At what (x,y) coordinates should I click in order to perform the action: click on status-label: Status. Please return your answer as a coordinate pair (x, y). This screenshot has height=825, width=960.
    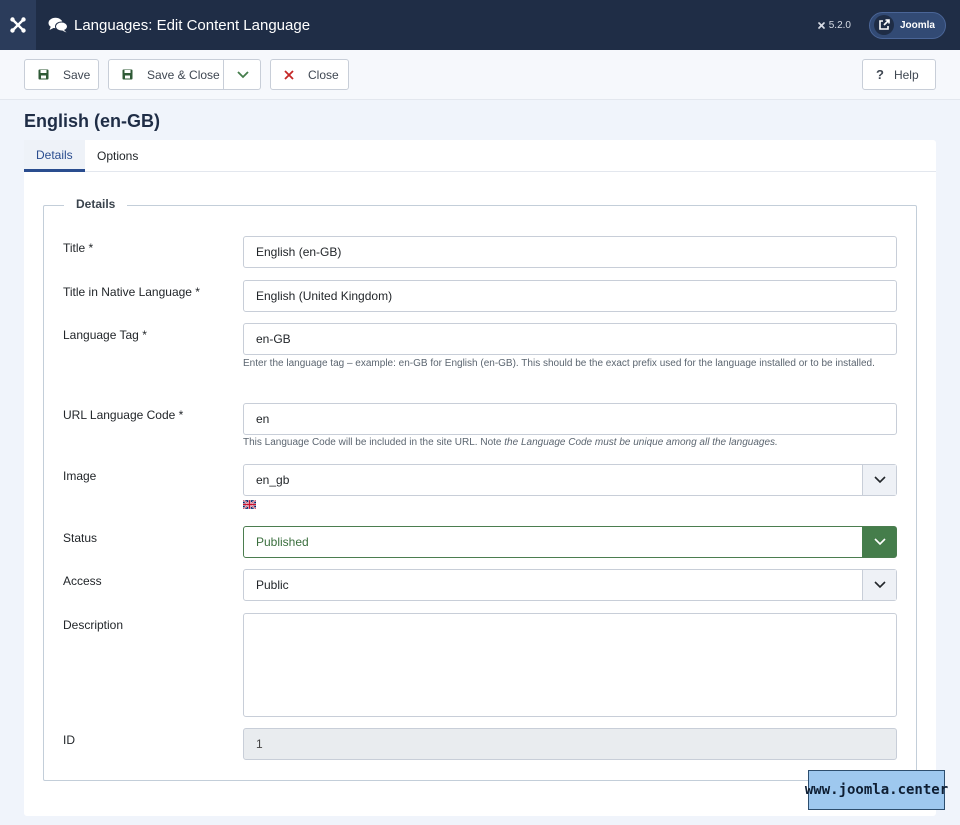
    Looking at the image, I should click on (80, 538).